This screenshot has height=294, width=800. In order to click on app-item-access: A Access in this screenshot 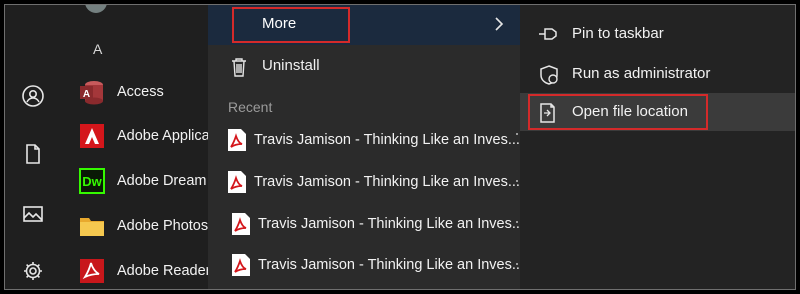, I will do `click(121, 92)`.